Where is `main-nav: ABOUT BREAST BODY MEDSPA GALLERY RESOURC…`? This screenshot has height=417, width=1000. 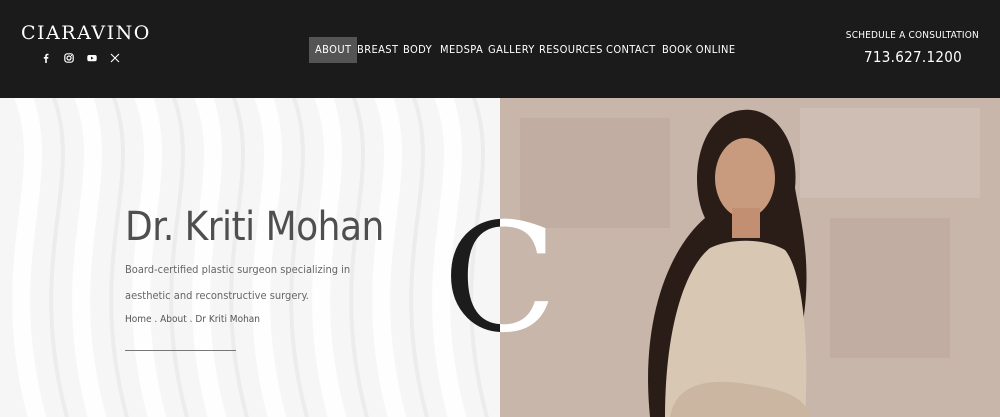
main-nav: ABOUT BREAST BODY MEDSPA GALLERY RESOURC… is located at coordinates (522, 50).